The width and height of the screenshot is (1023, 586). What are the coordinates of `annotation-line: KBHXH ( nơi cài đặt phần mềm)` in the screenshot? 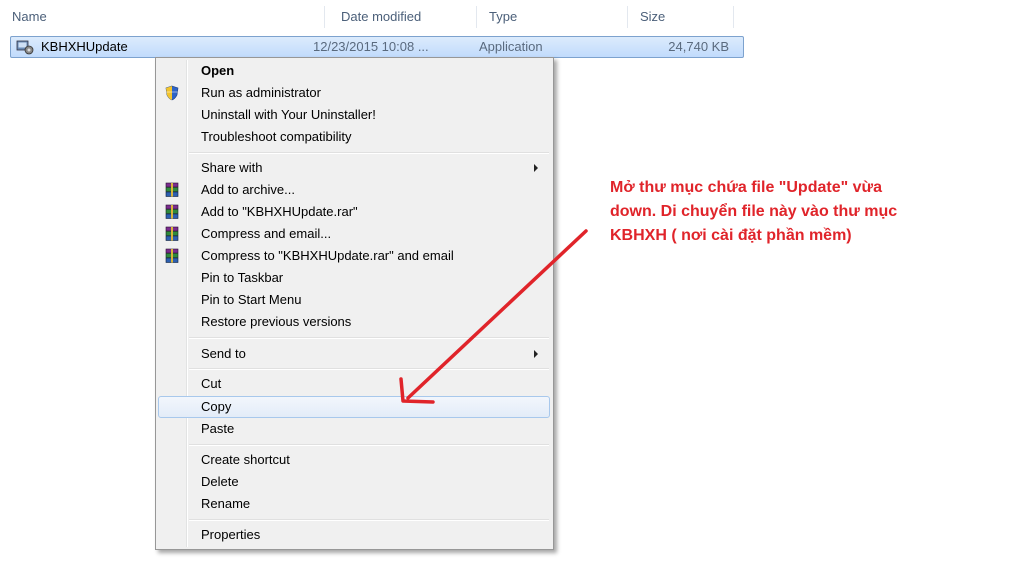 It's located at (731, 235).